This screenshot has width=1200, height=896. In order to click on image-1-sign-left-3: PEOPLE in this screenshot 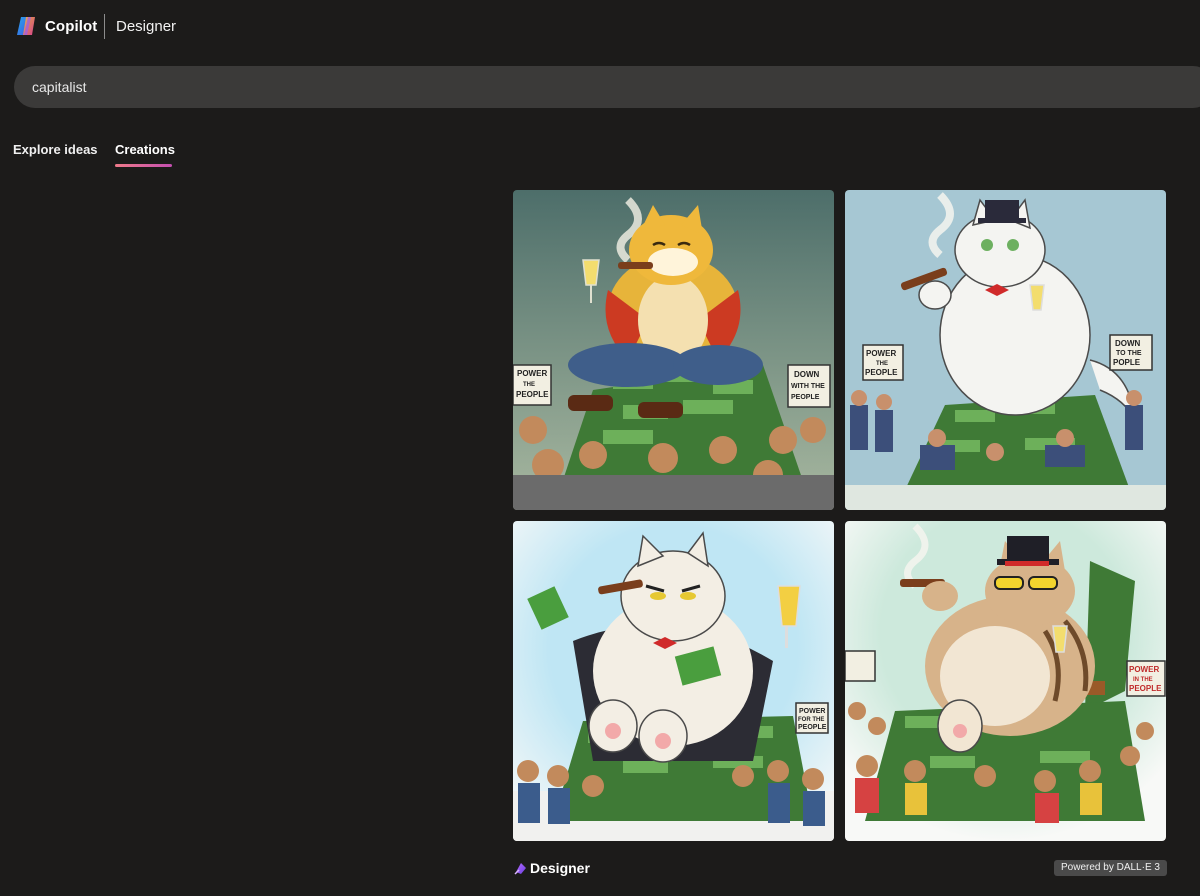, I will do `click(532, 394)`.